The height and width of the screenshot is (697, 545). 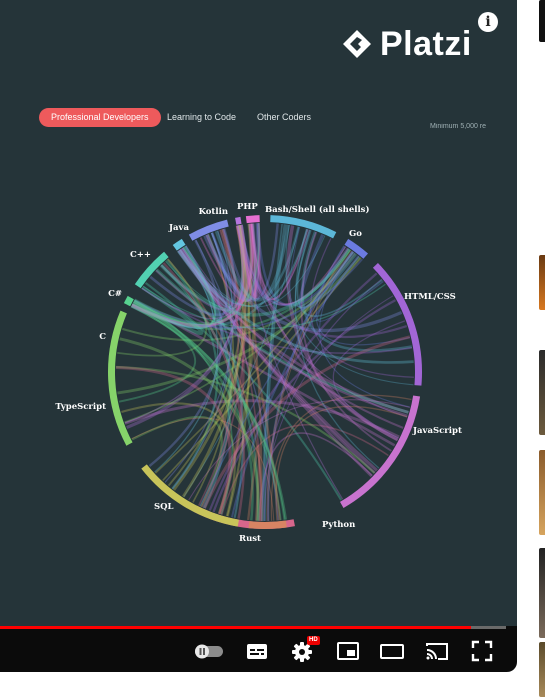 I want to click on tab-learning-to-code: Learning to Code, so click(x=201, y=117).